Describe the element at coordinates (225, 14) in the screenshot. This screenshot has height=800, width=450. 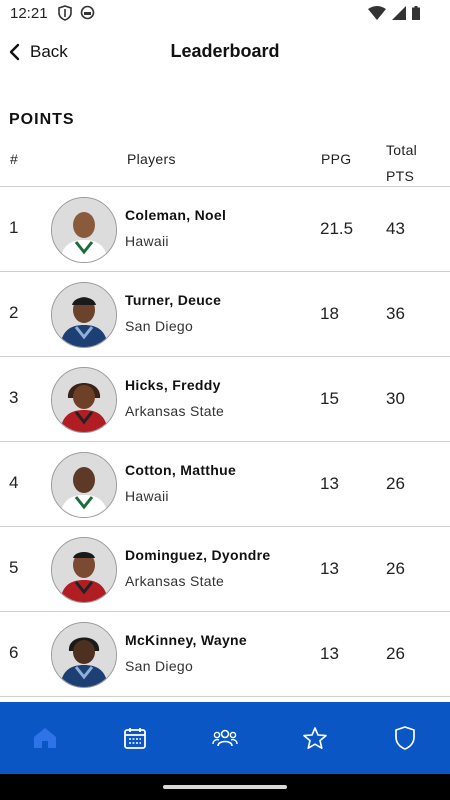
I see `status-bar: 12:21` at that location.